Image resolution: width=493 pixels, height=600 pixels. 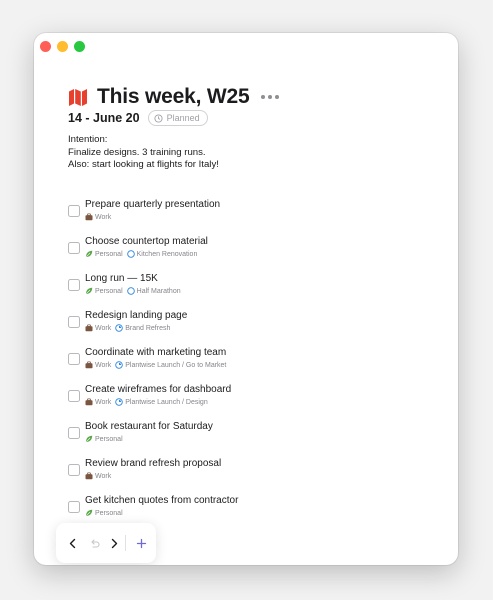 What do you see at coordinates (79, 46) in the screenshot?
I see `zoom-window-button` at bounding box center [79, 46].